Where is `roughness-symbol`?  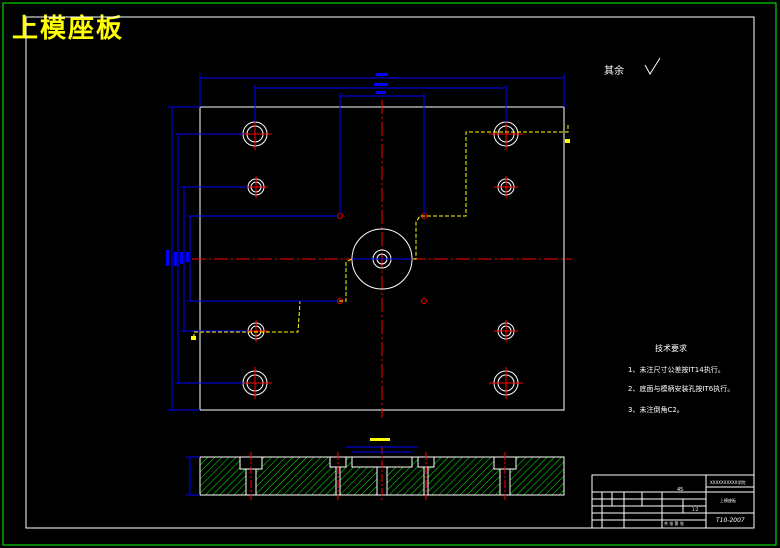 roughness-symbol is located at coordinates (652, 66).